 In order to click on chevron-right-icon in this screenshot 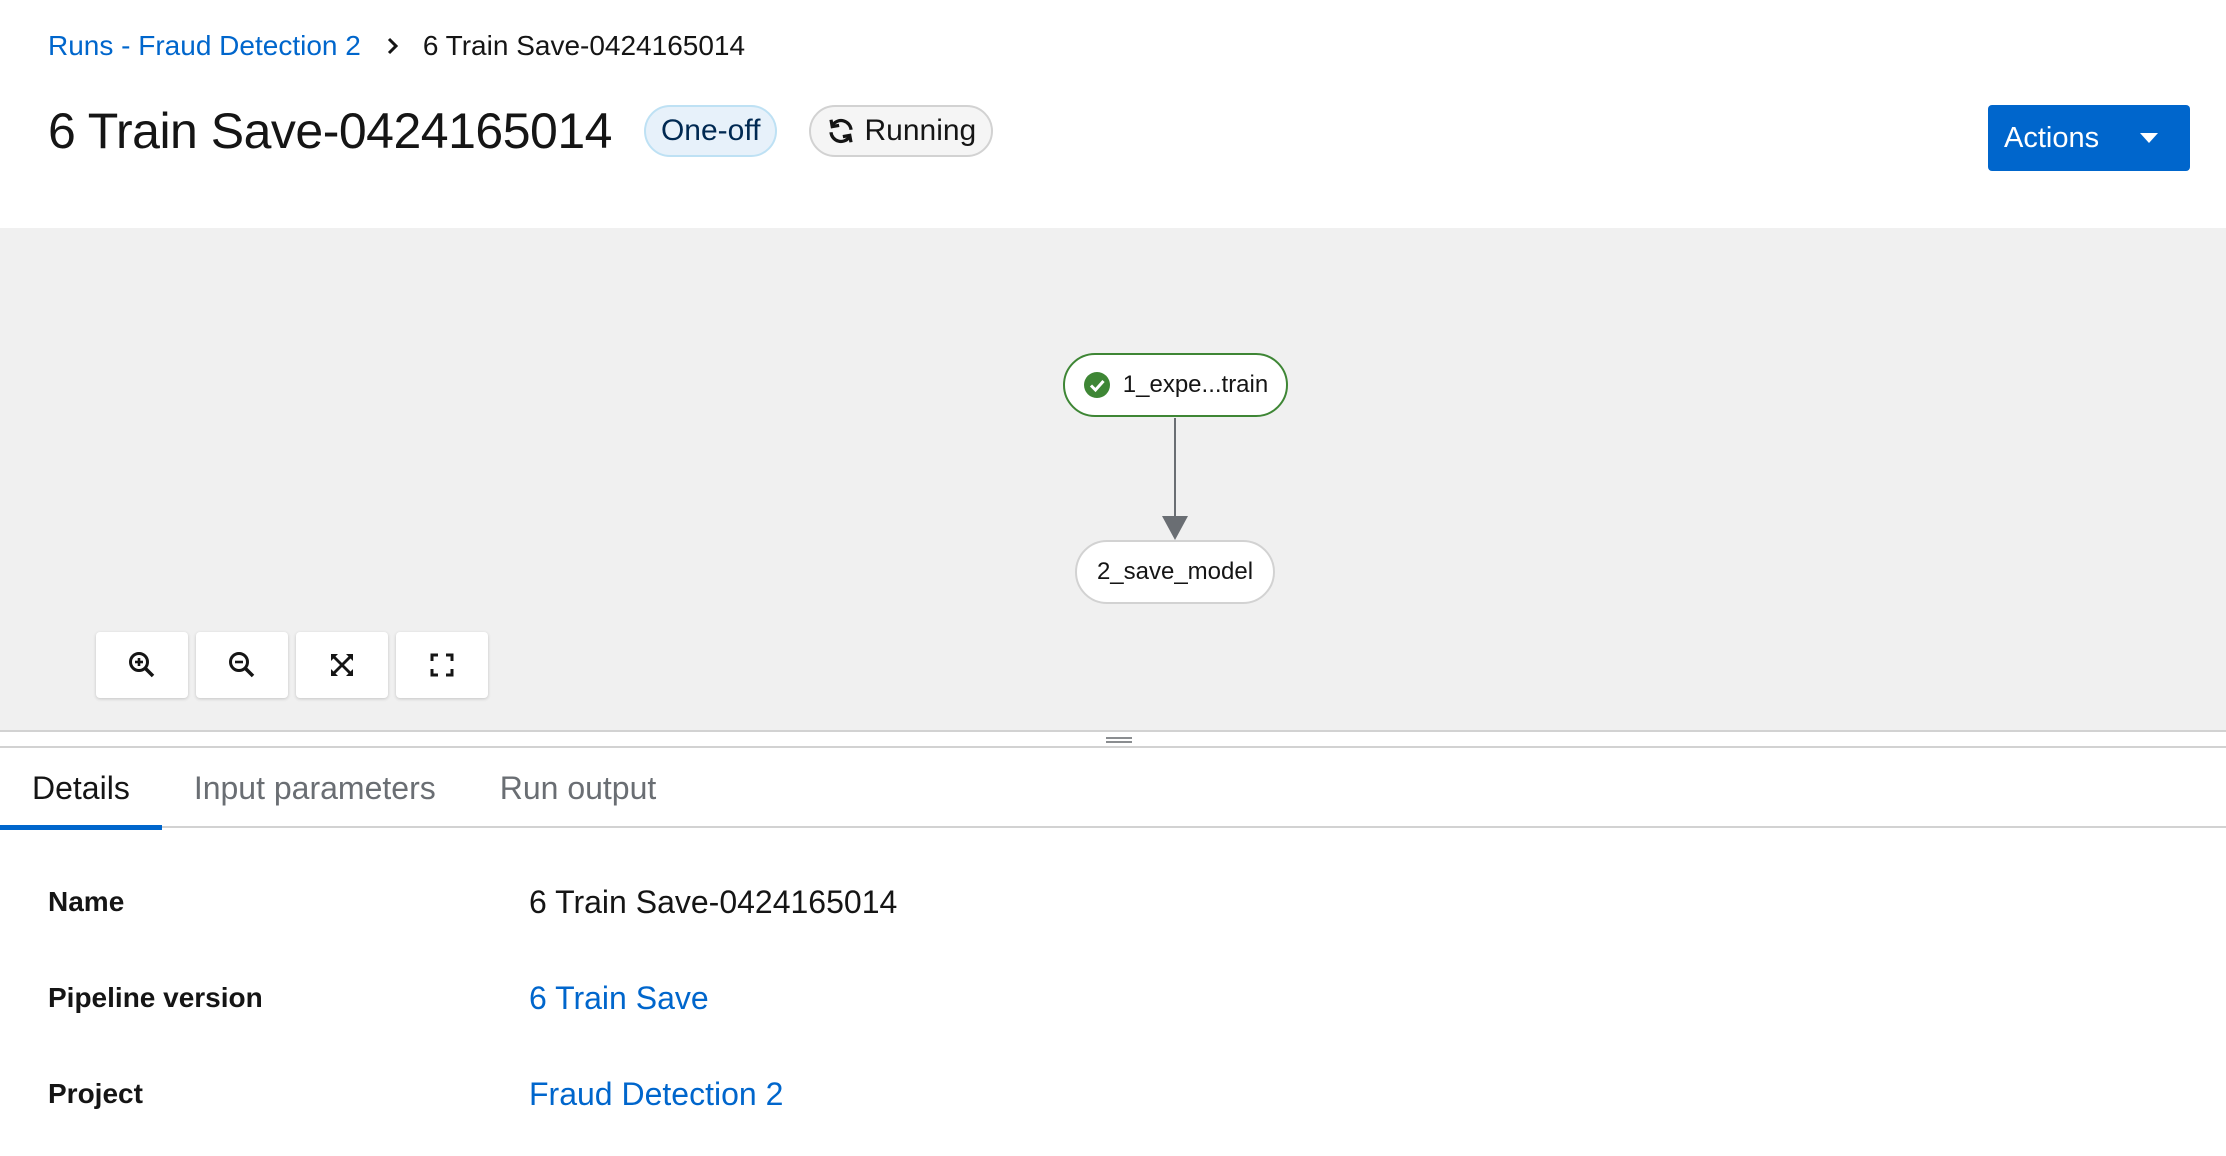, I will do `click(392, 46)`.